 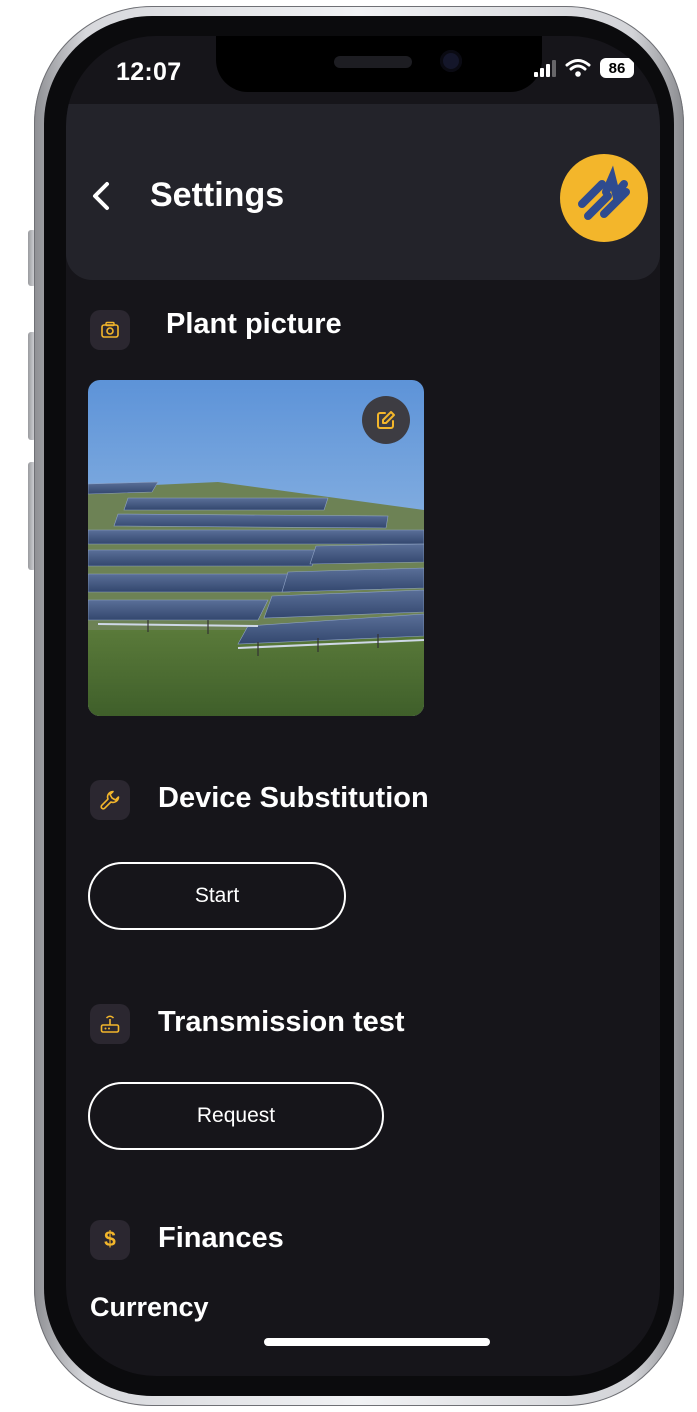 I want to click on request-button: Request, so click(x=236, y=1116).